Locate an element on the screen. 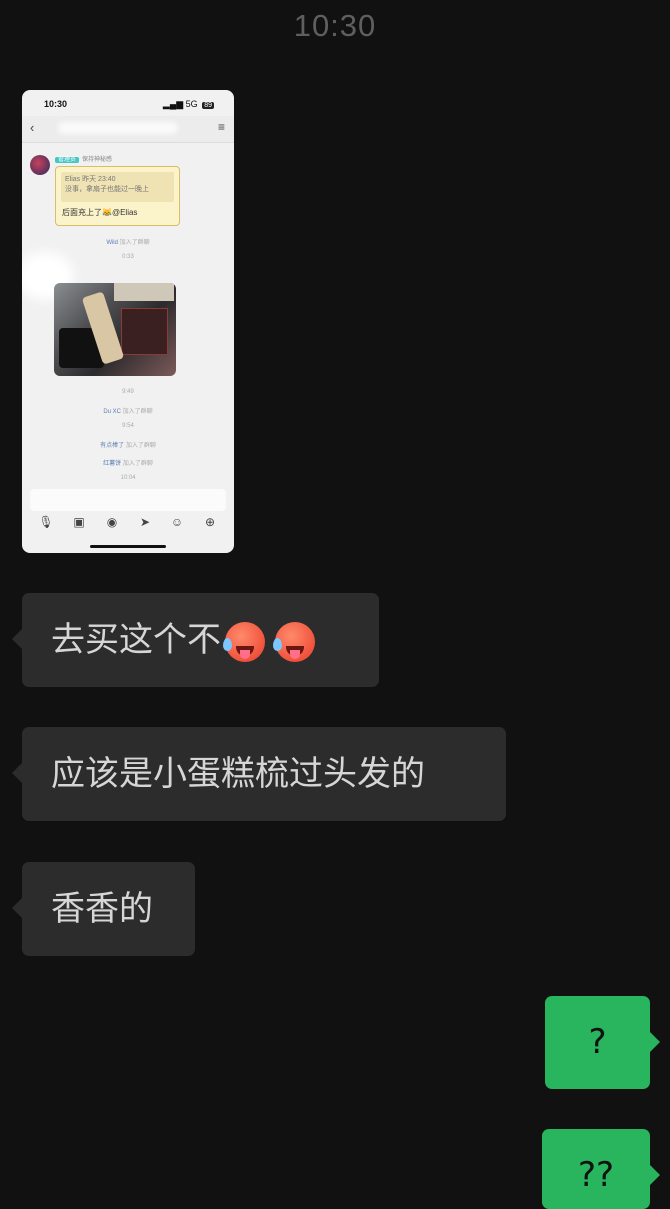  sender-nickname: 保持神秘感 is located at coordinates (97, 160).